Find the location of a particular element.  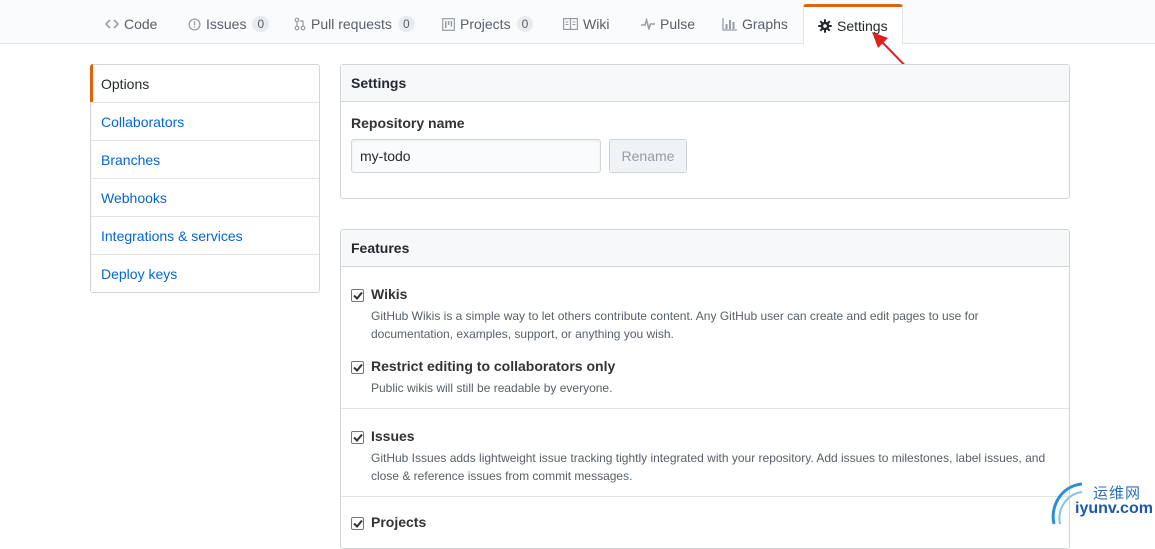

tab-issues-label: Issues is located at coordinates (226, 24).